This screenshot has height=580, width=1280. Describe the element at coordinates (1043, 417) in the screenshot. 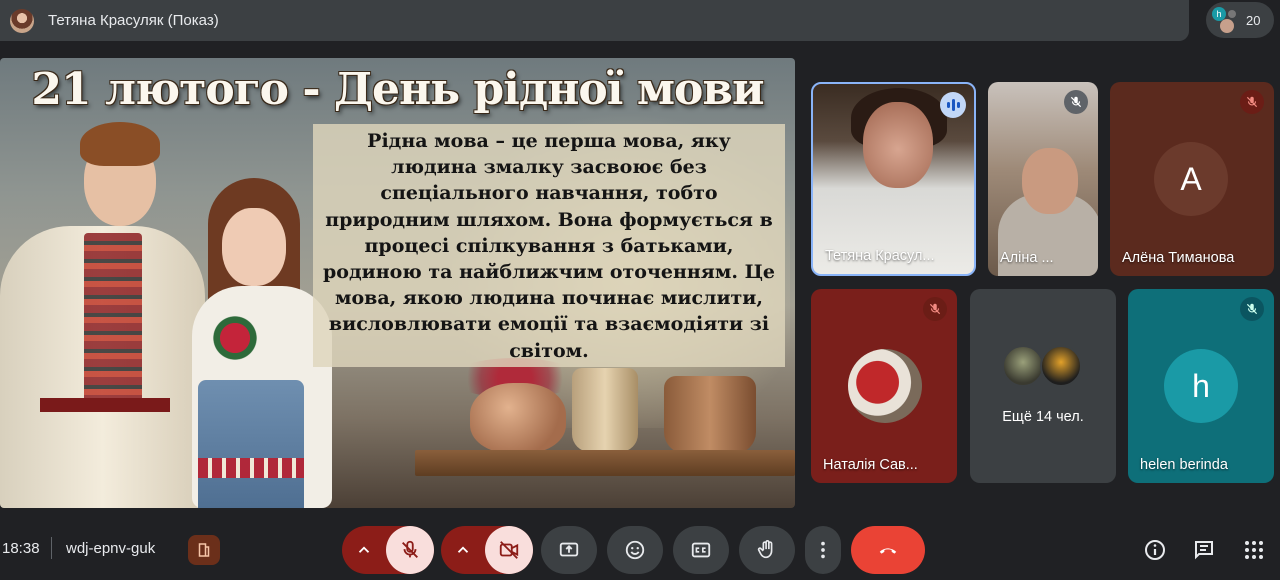

I see `more-participants-label: Ещё 14 чел.` at that location.